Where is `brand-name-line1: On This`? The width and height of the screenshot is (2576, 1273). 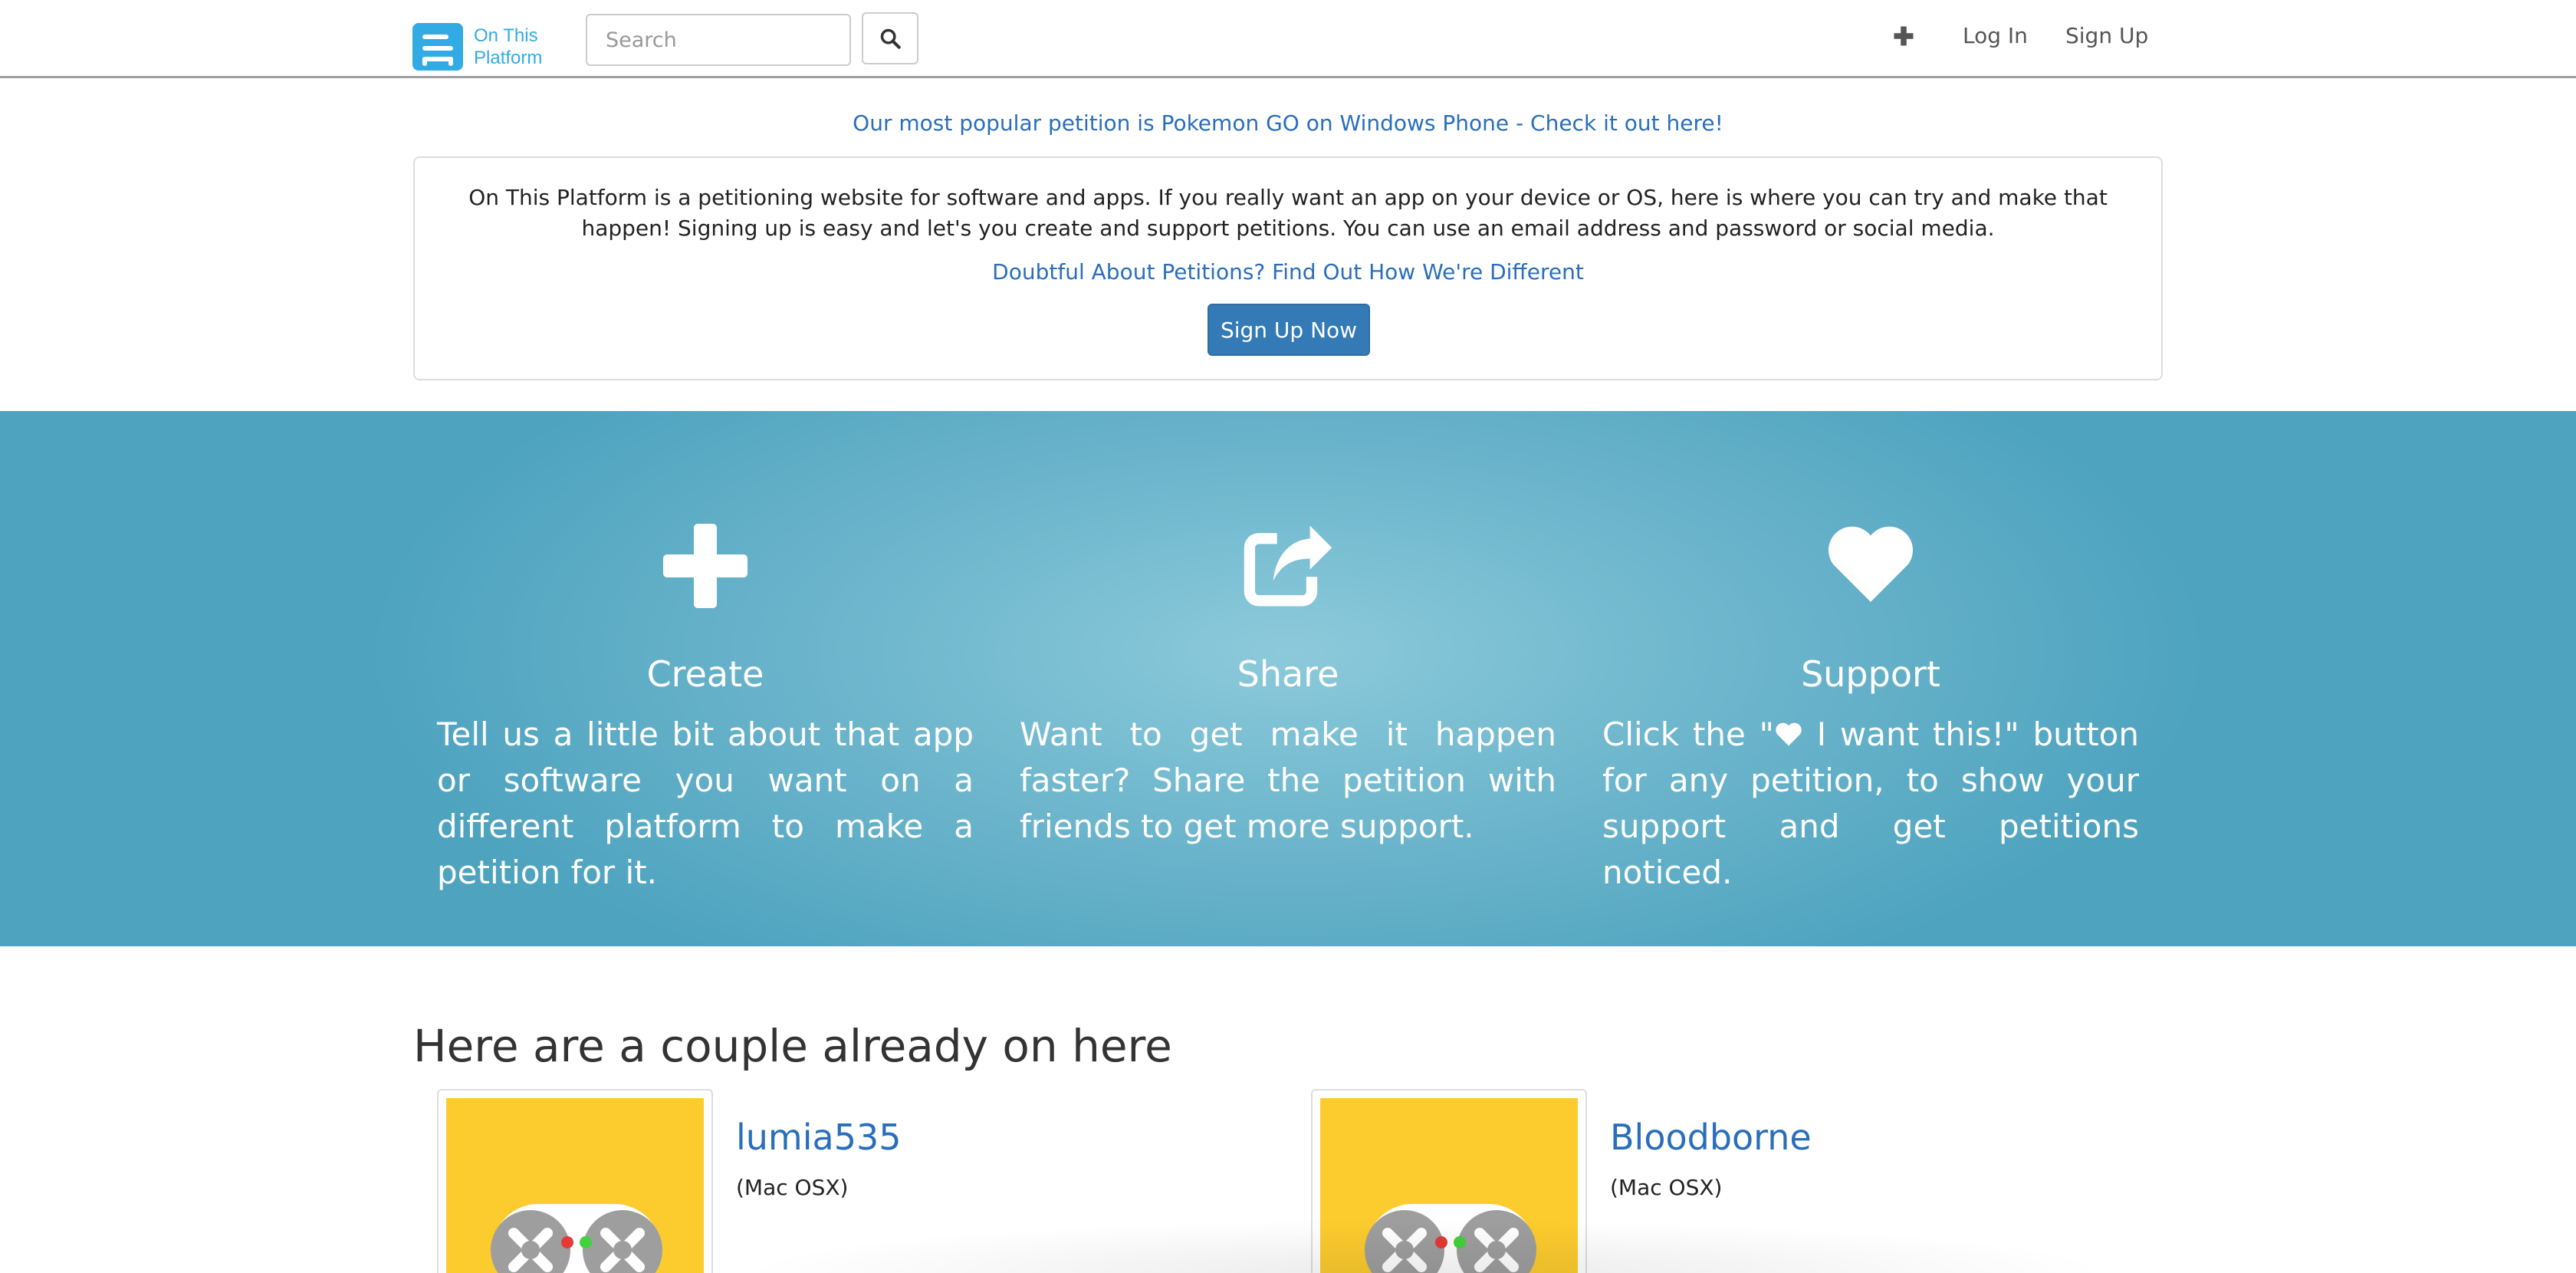 brand-name-line1: On This is located at coordinates (506, 35).